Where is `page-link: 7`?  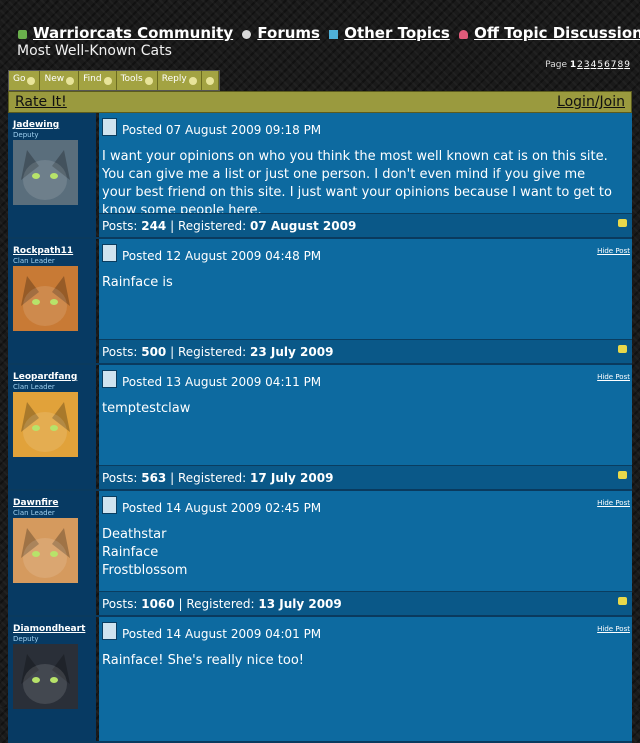 page-link: 7 is located at coordinates (614, 65).